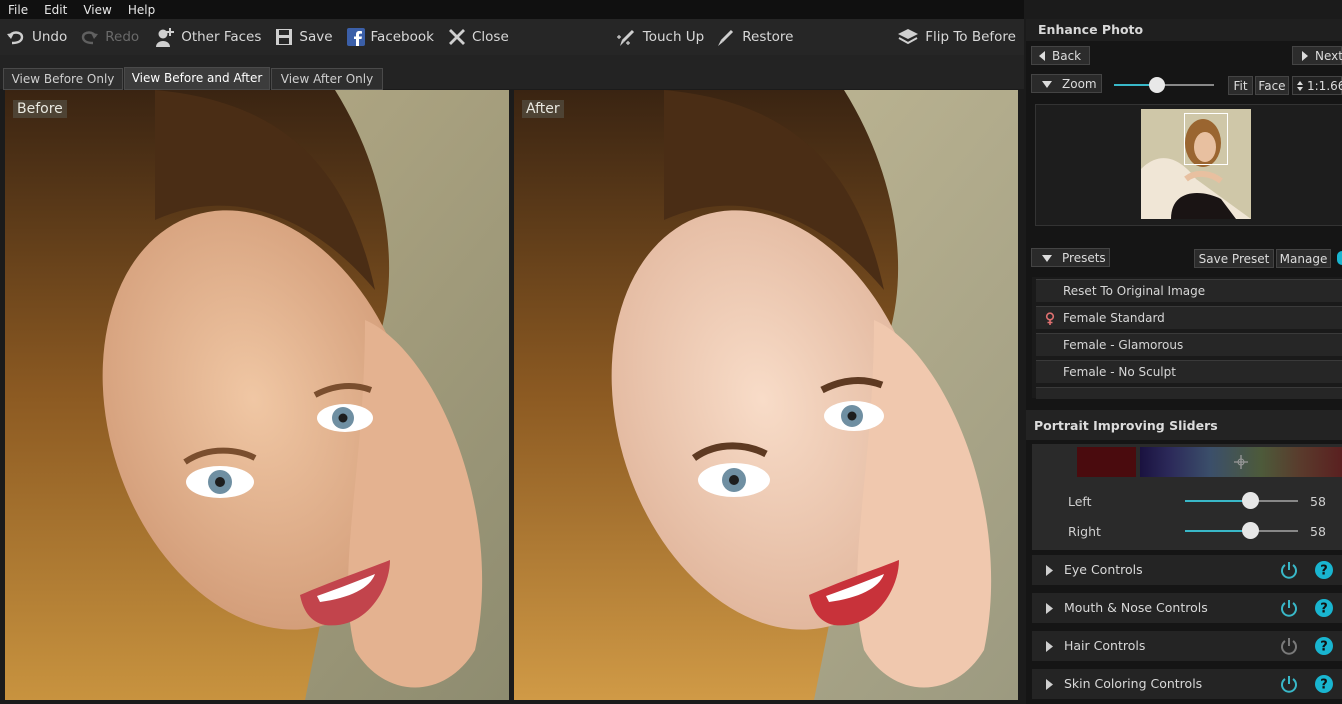  Describe the element at coordinates (1133, 683) in the screenshot. I see `skin-coloring-controls-label: Skin Coloring Controls` at that location.